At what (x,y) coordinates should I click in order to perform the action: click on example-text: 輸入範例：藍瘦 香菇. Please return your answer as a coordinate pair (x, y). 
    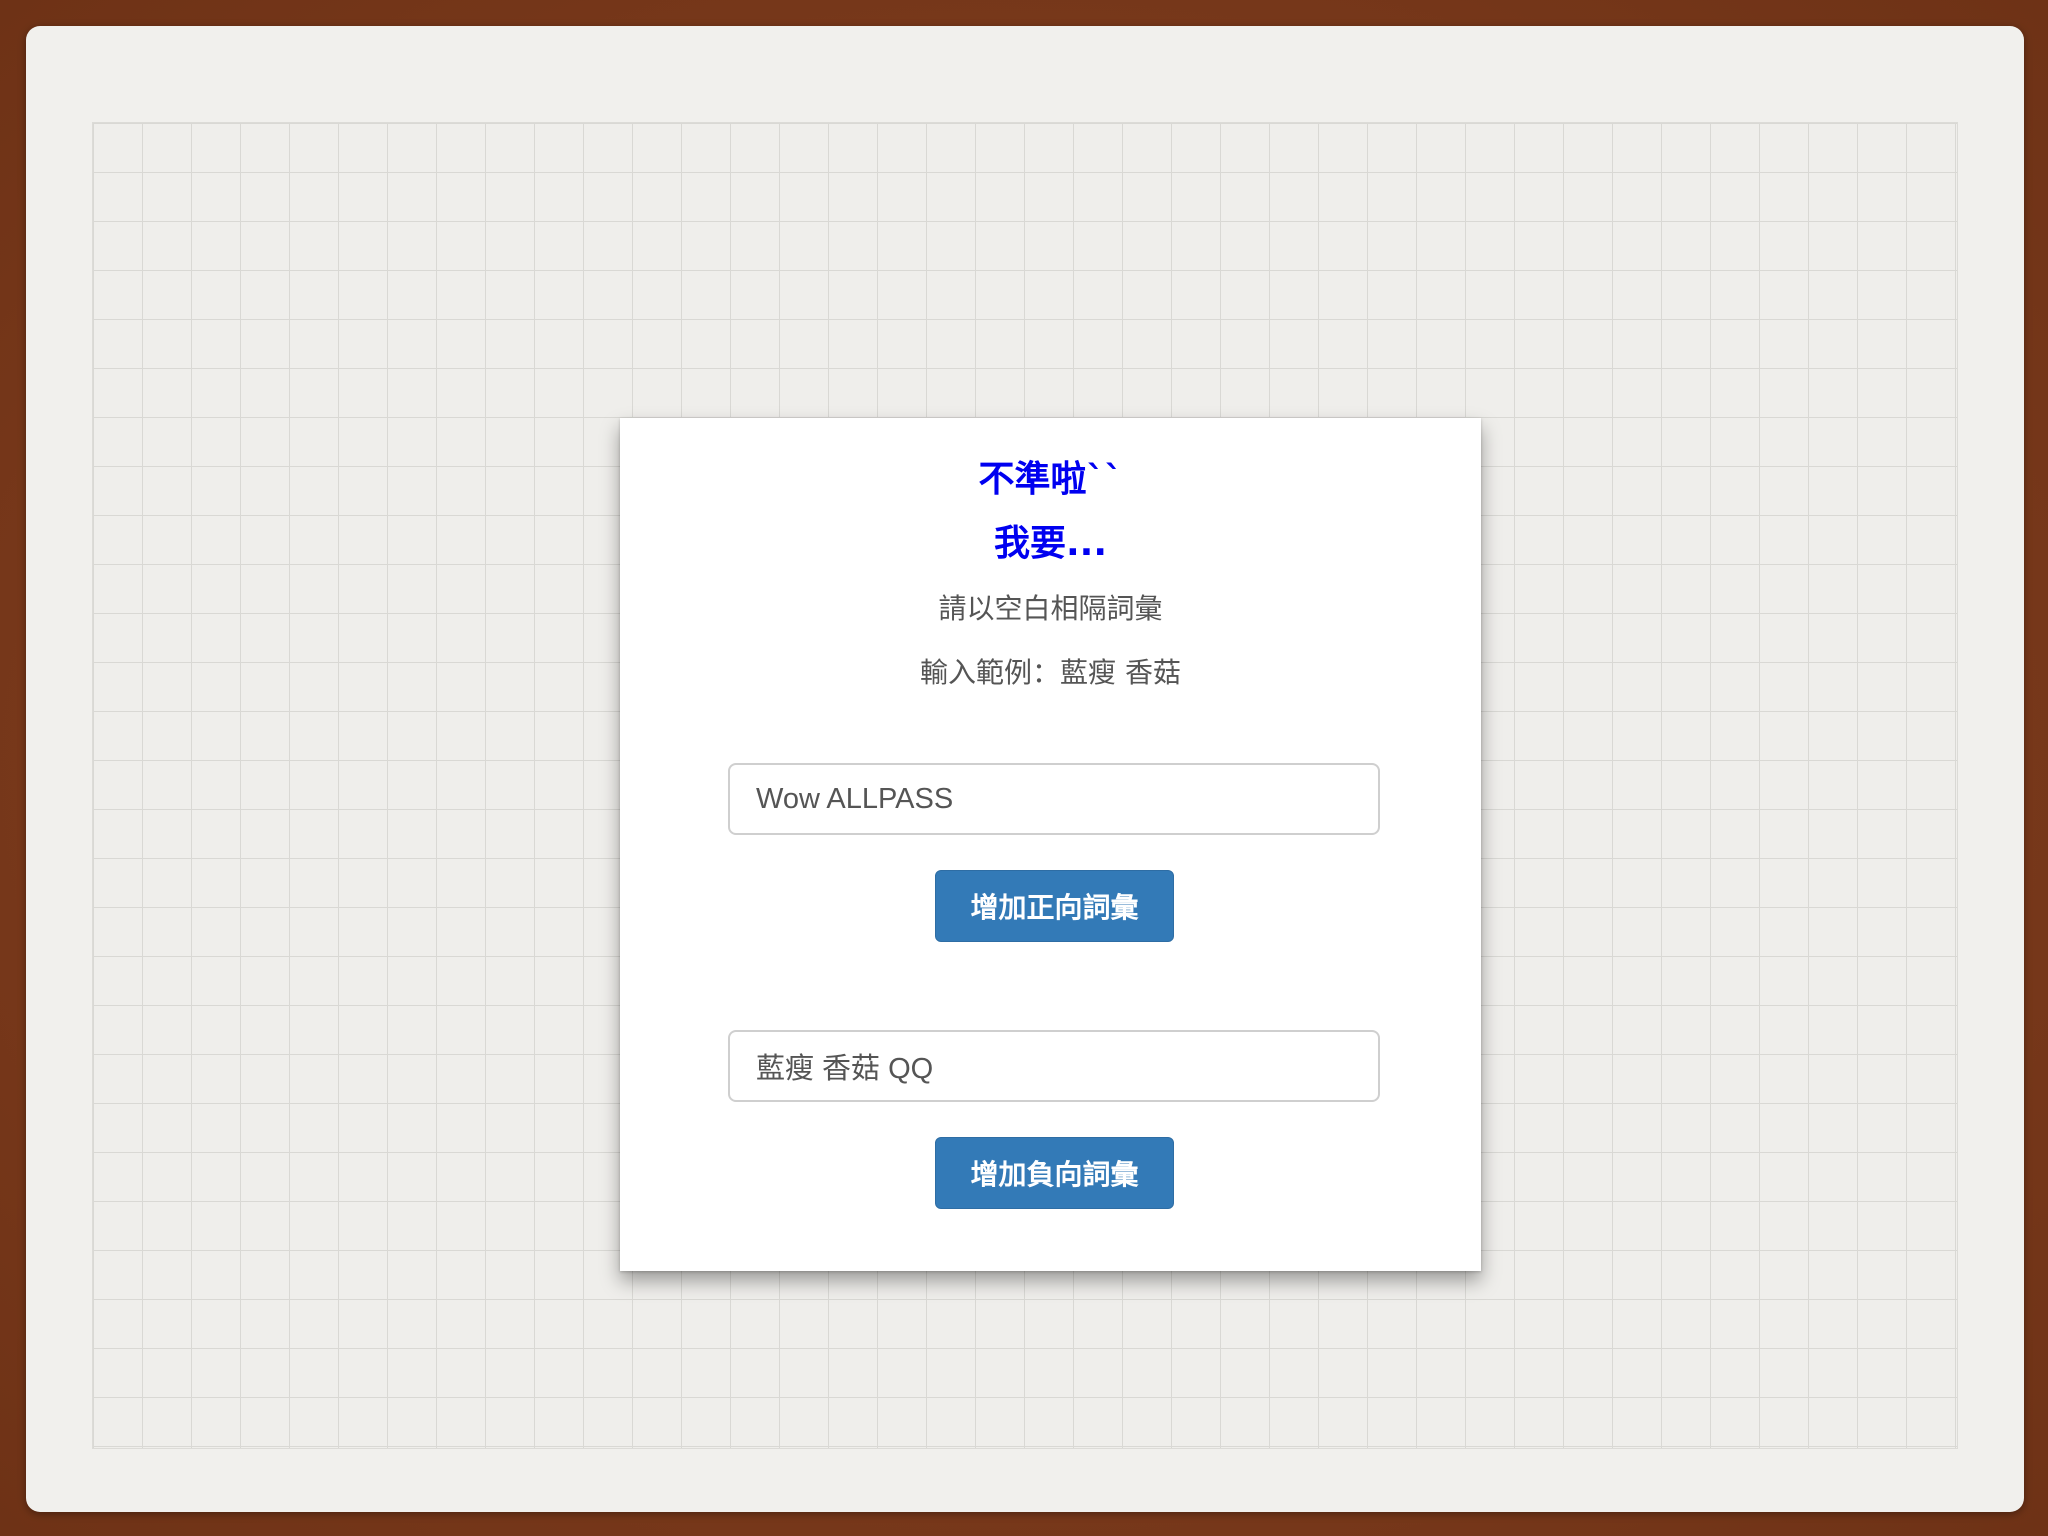
    Looking at the image, I should click on (1050, 672).